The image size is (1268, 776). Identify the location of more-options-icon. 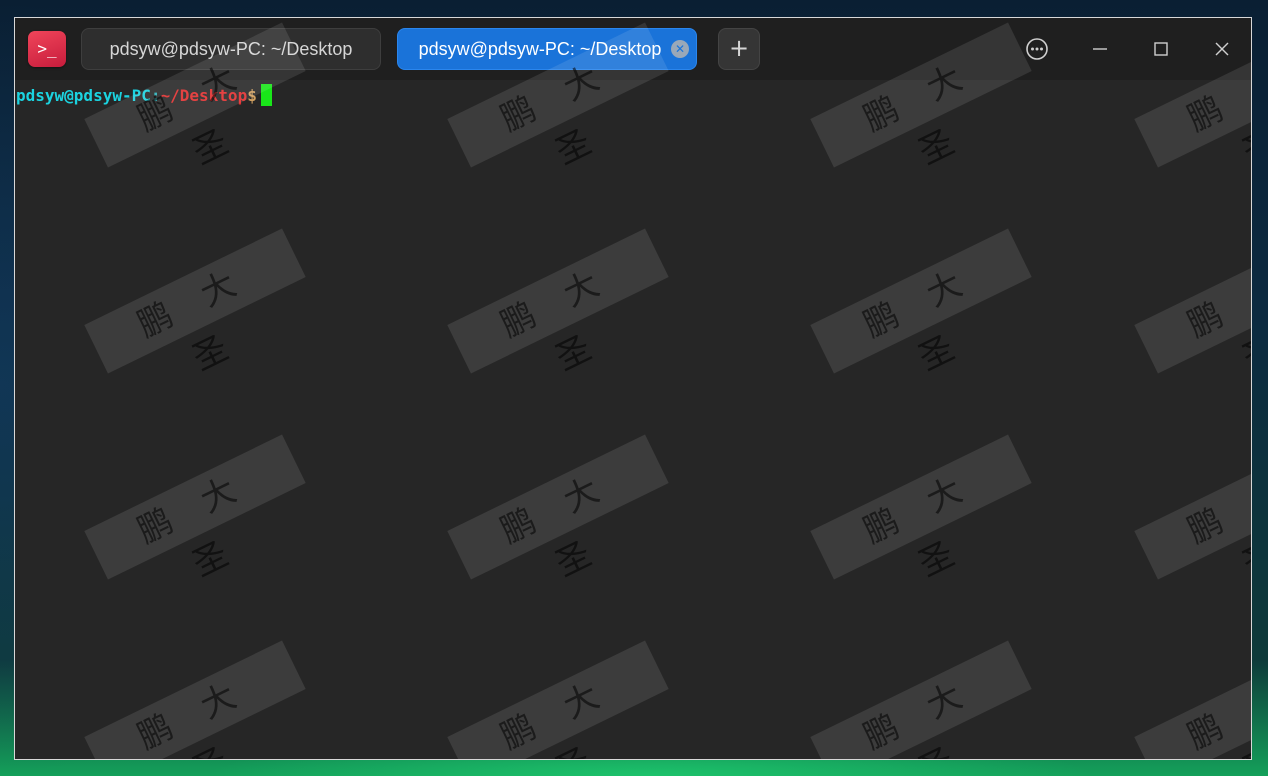
(1037, 49).